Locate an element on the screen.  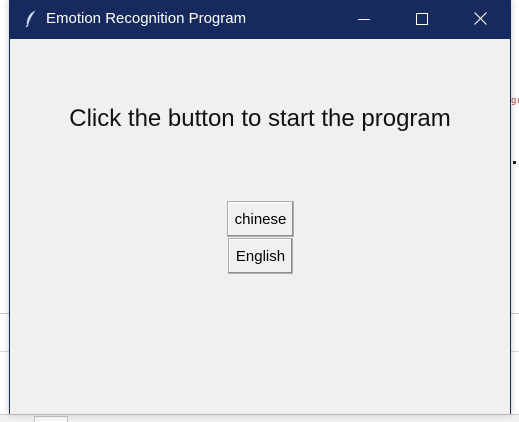
minimize-button is located at coordinates (364, 19).